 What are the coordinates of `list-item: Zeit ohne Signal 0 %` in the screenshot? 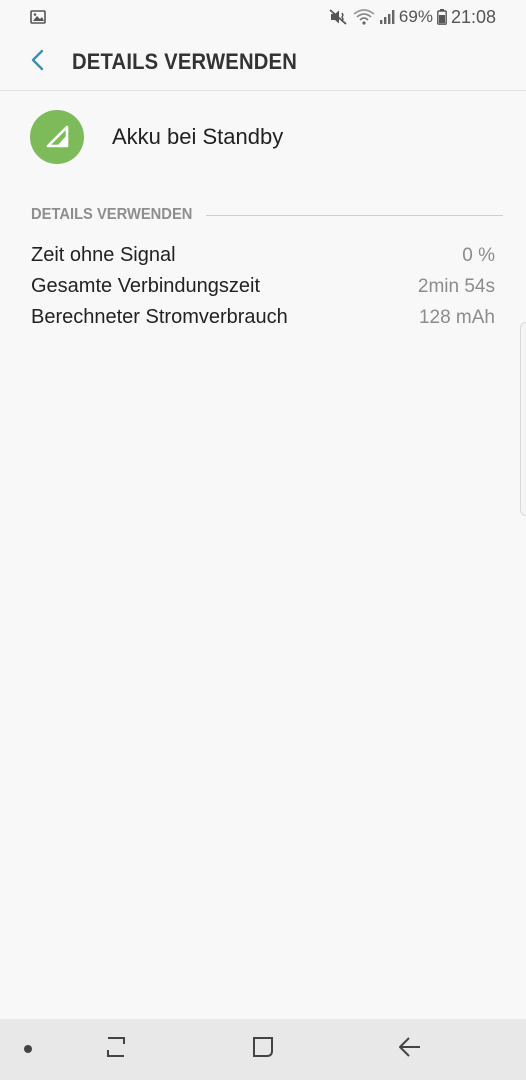 It's located at (263, 255).